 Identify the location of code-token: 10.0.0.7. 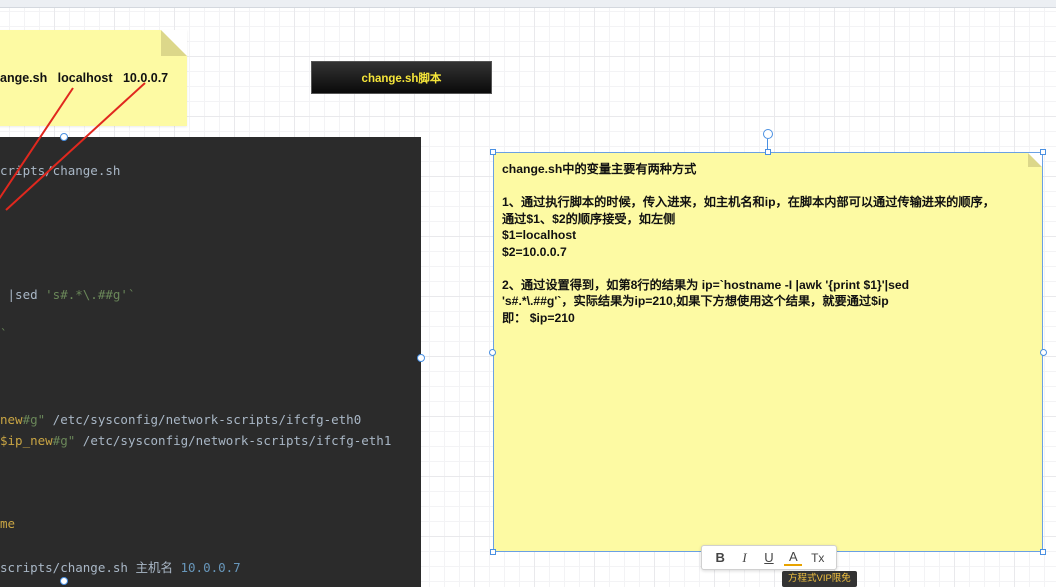
(210, 567).